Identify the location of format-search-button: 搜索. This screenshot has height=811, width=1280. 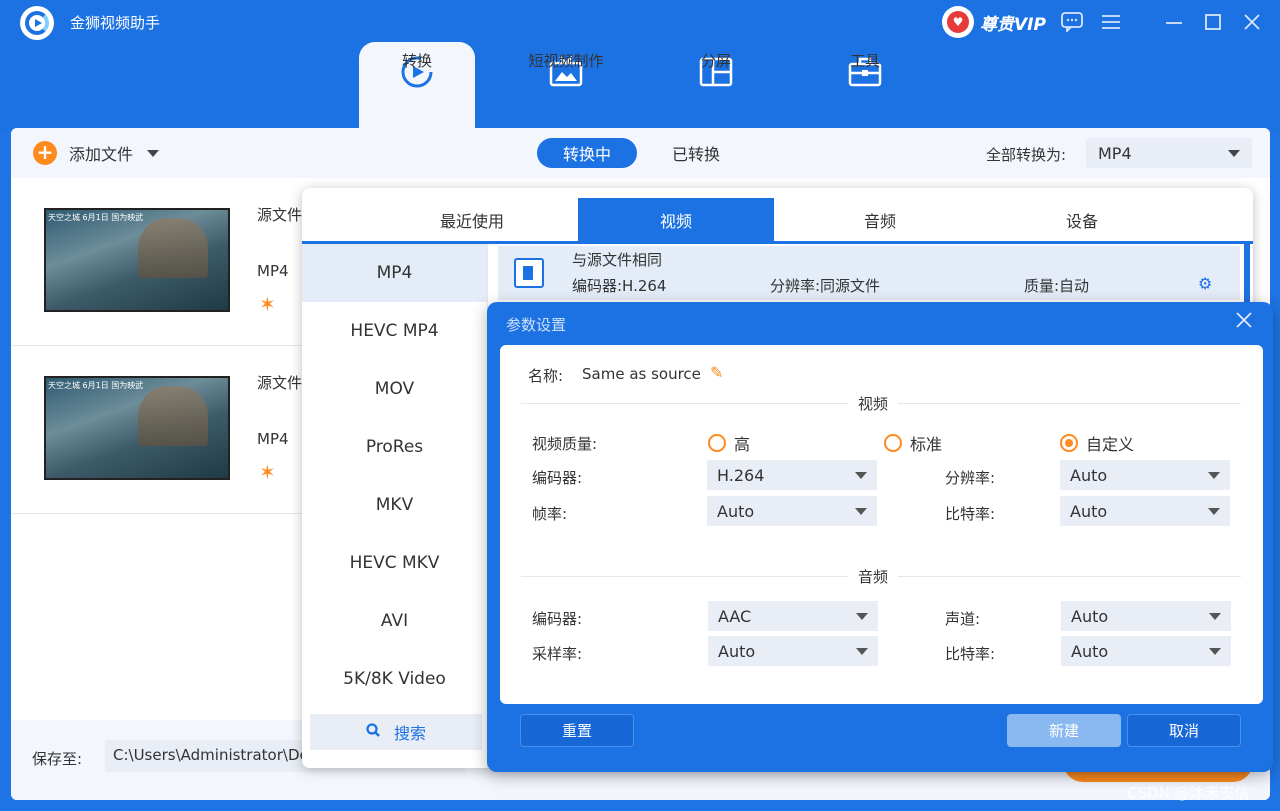
(396, 732).